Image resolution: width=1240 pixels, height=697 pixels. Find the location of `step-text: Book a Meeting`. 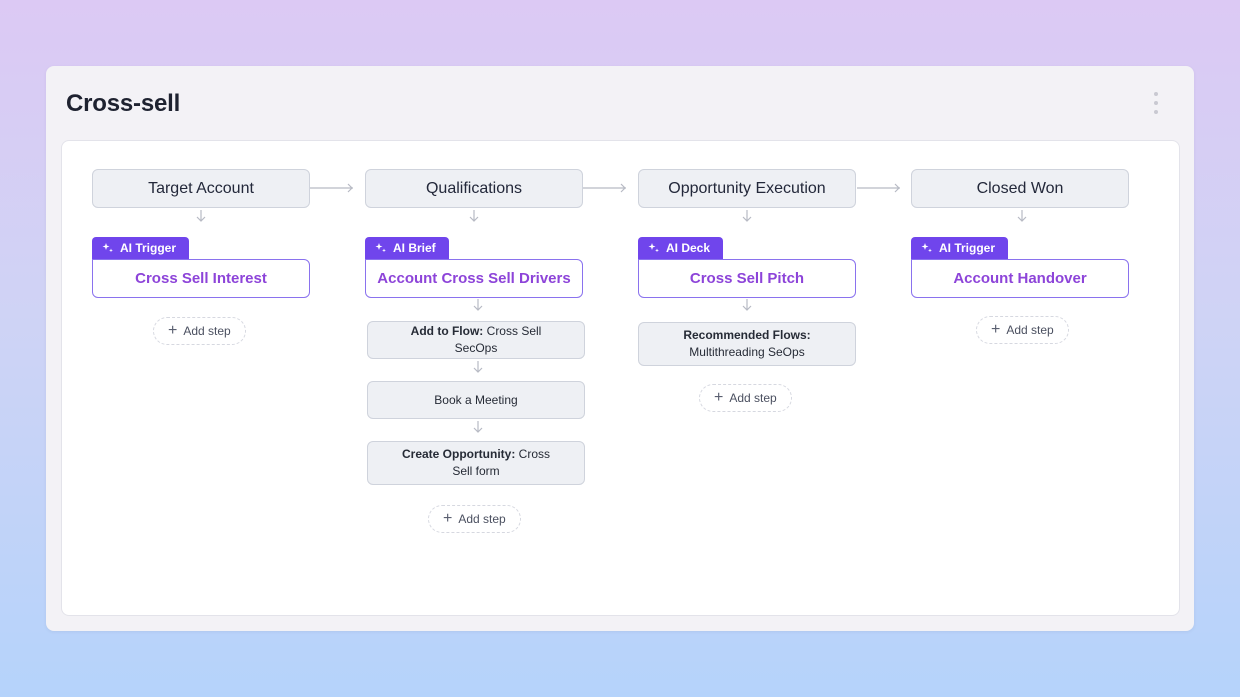

step-text: Book a Meeting is located at coordinates (476, 399).